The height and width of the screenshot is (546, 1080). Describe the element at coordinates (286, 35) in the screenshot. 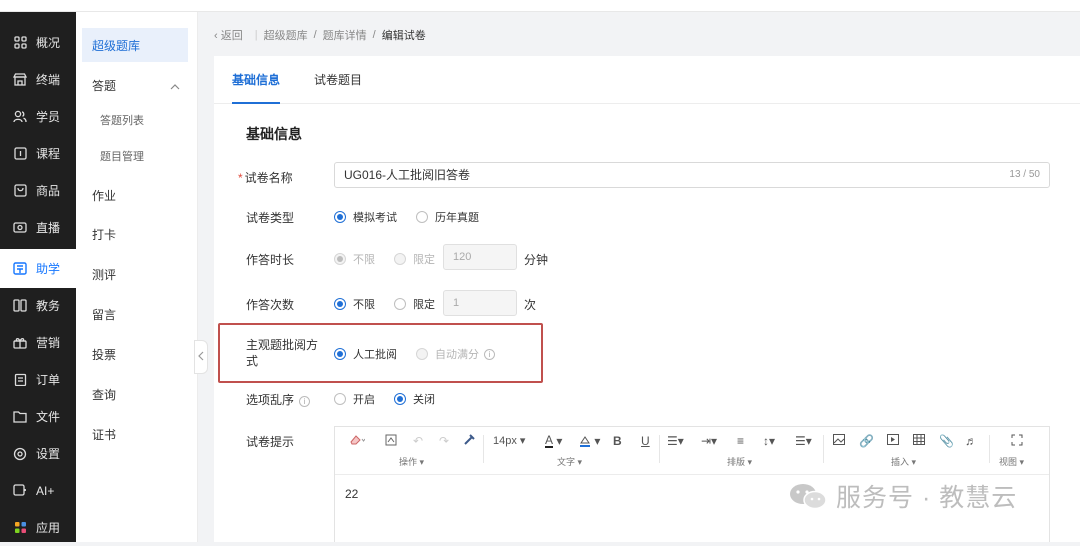

I see `breadcrumb-question-bank: 超级题库` at that location.